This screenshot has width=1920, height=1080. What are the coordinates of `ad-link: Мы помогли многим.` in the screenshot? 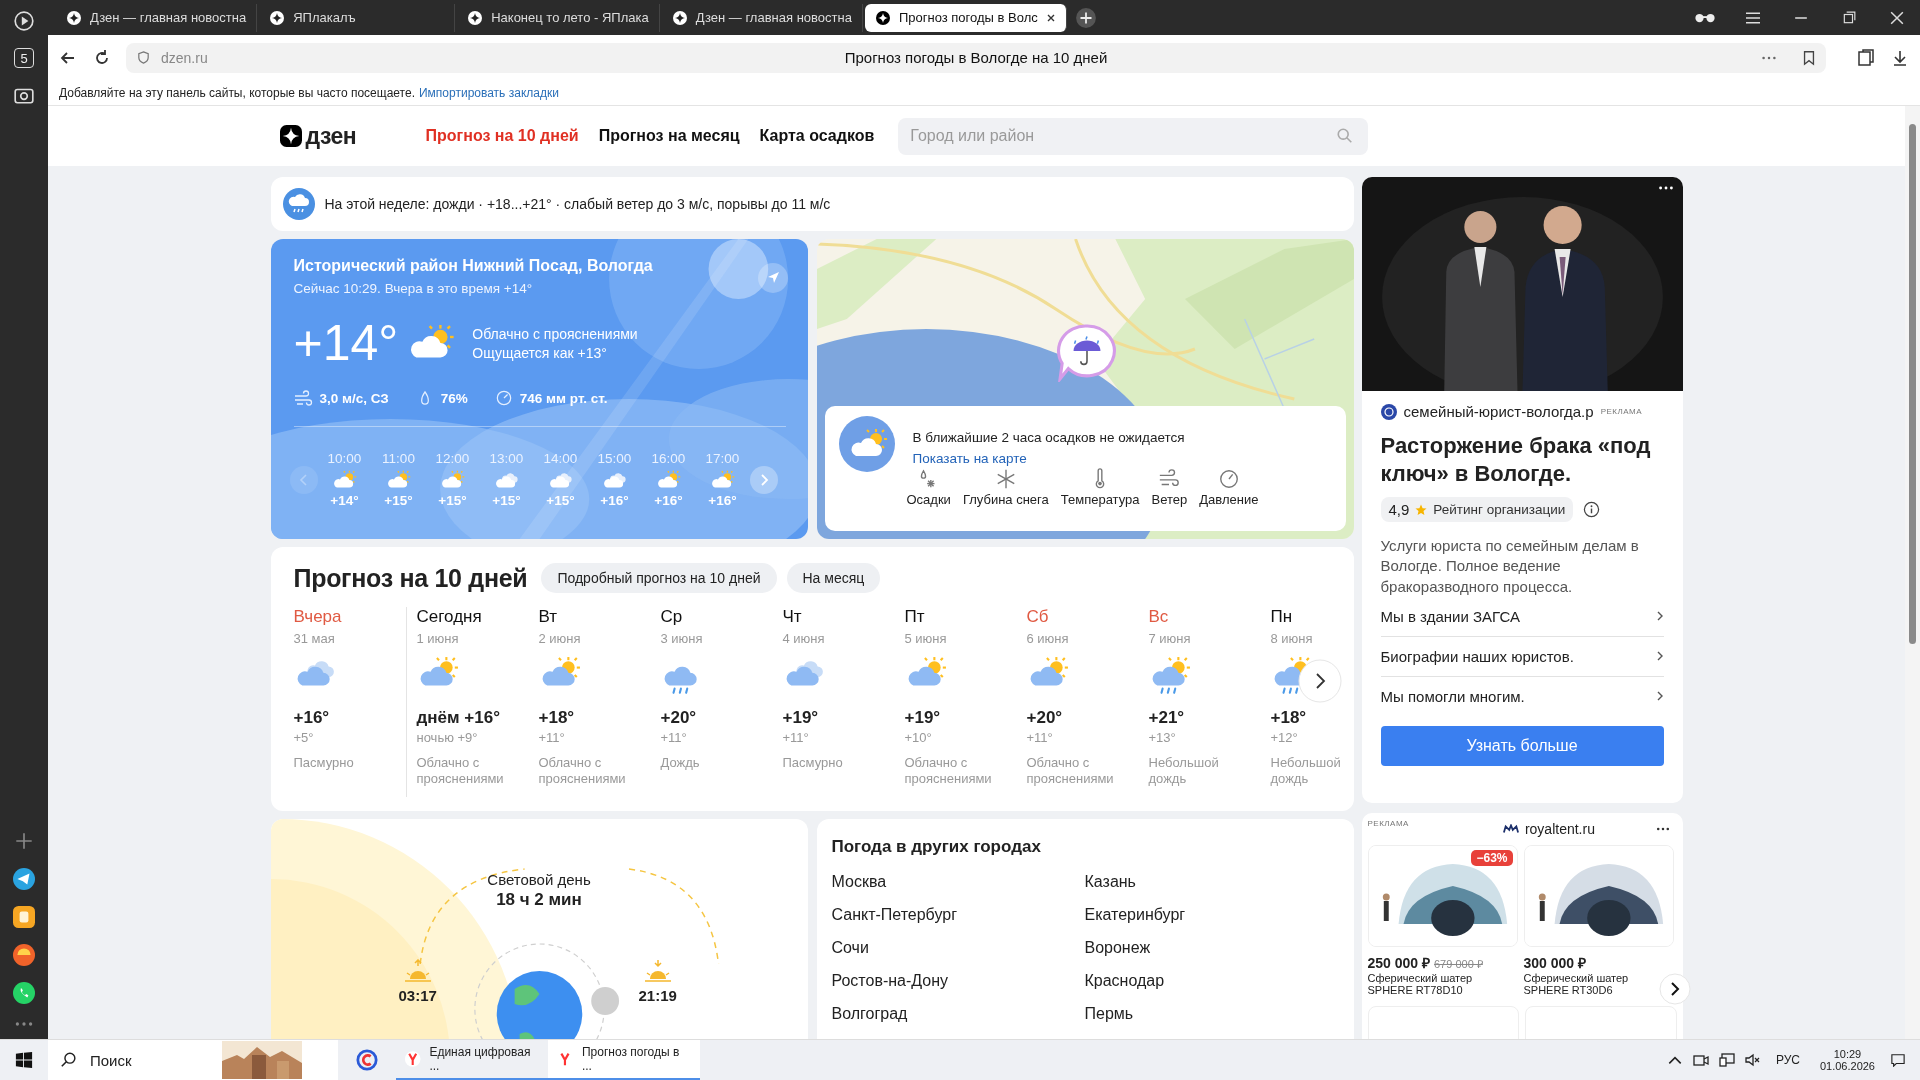 It's located at (1522, 696).